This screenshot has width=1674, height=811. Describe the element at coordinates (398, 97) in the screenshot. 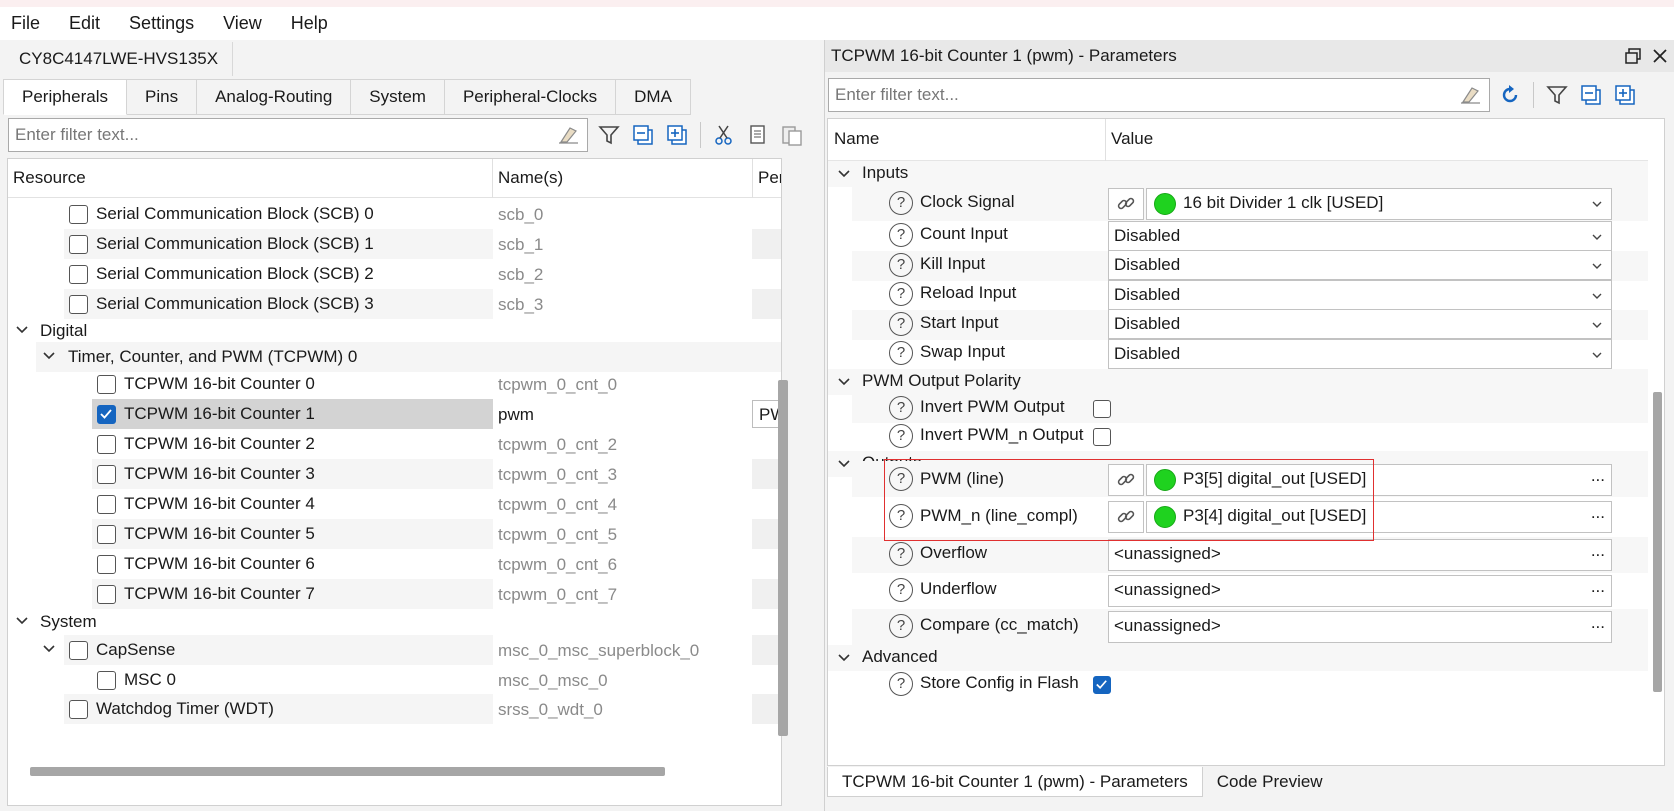

I see `tab-system: System` at that location.